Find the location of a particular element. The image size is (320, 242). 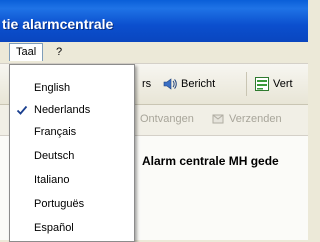

report-button: Bericht is located at coordinates (188, 84).